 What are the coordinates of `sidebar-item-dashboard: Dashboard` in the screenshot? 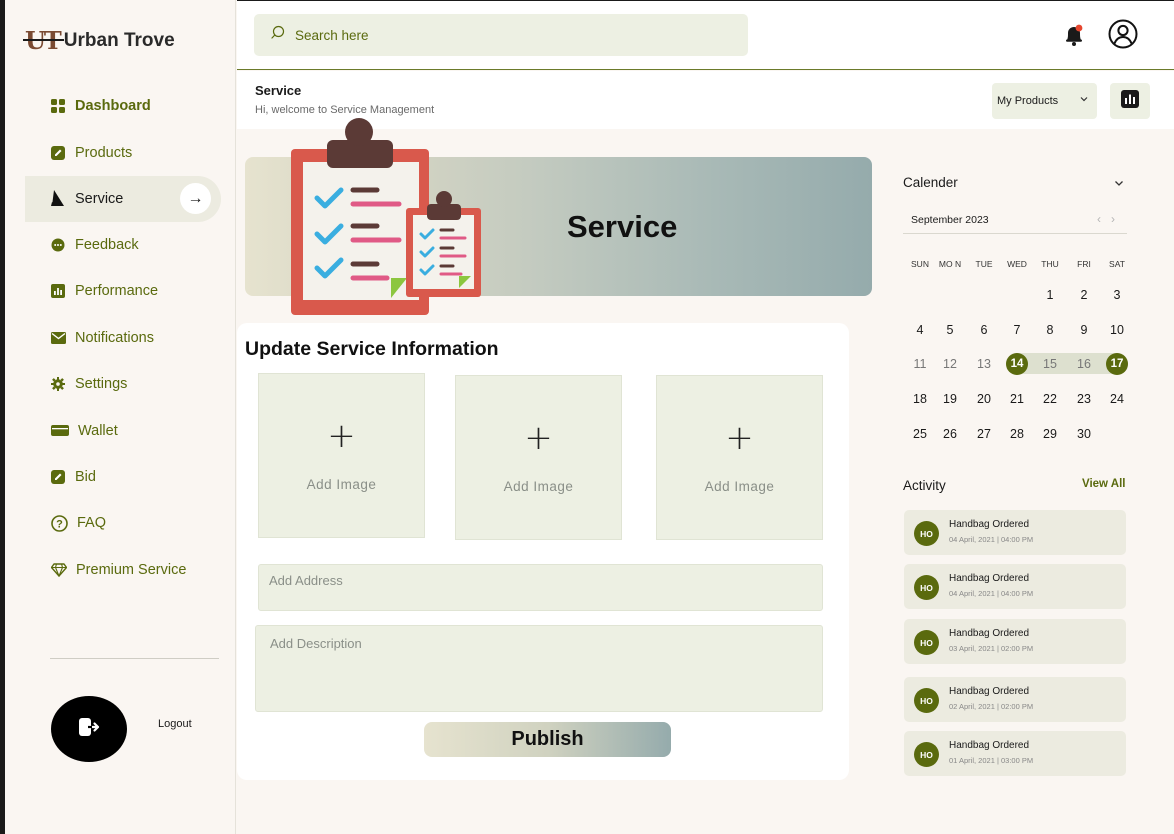 It's located at (123, 106).